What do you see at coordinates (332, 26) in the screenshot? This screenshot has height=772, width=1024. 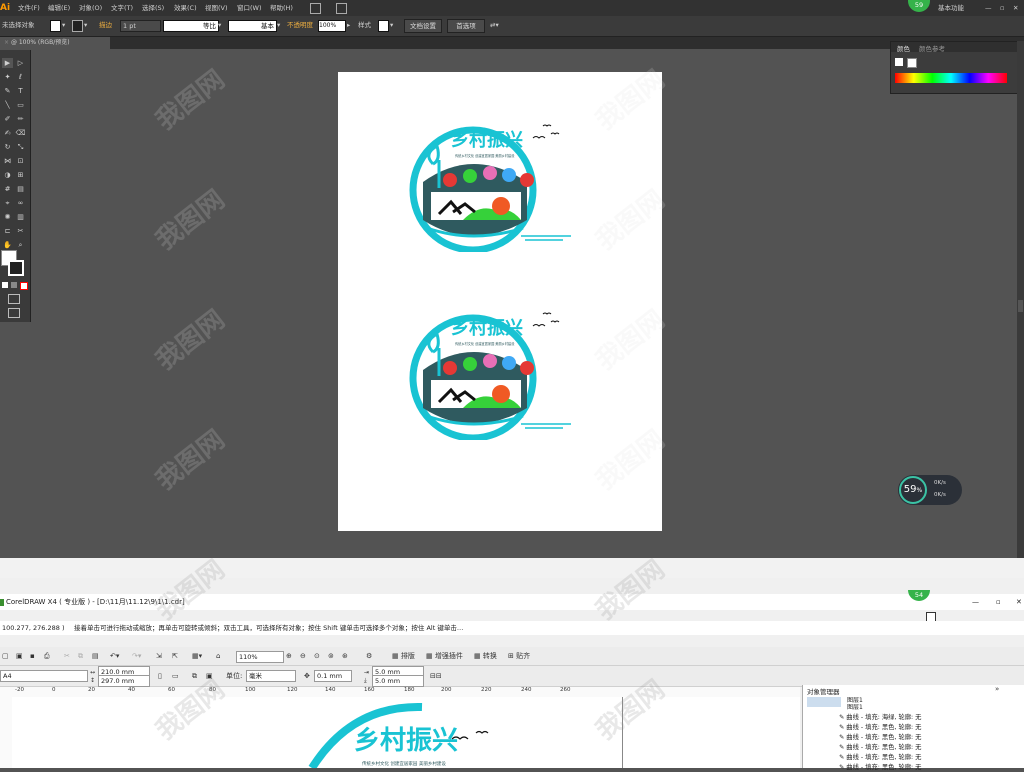 I see `opacity-field: 100%` at bounding box center [332, 26].